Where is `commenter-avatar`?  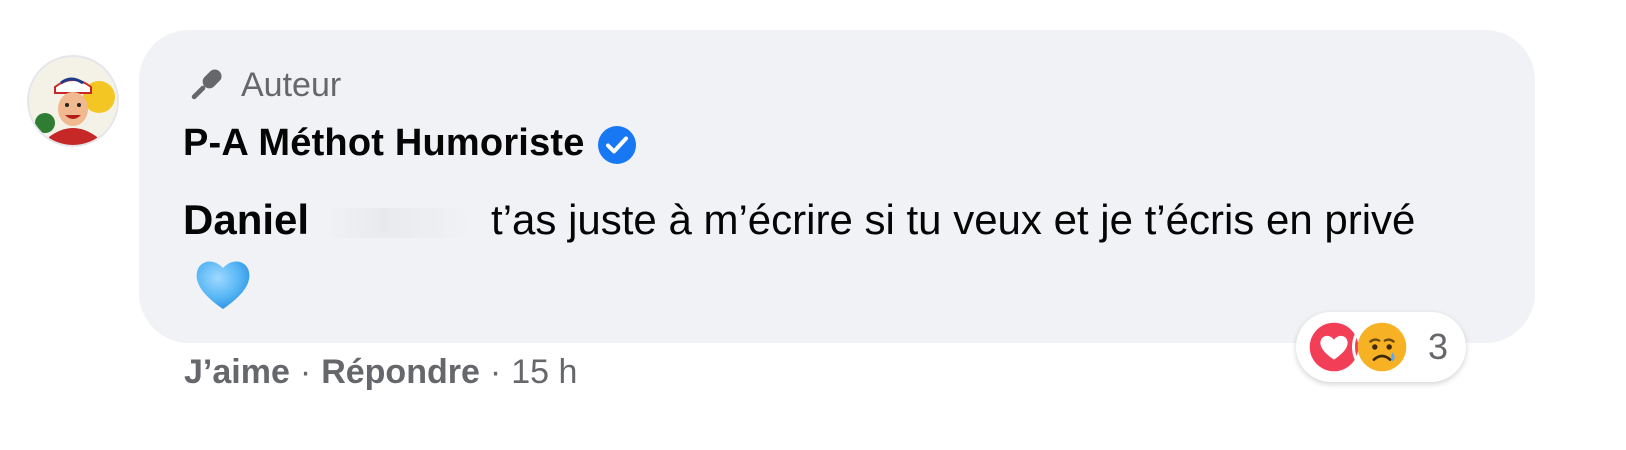 commenter-avatar is located at coordinates (73, 101).